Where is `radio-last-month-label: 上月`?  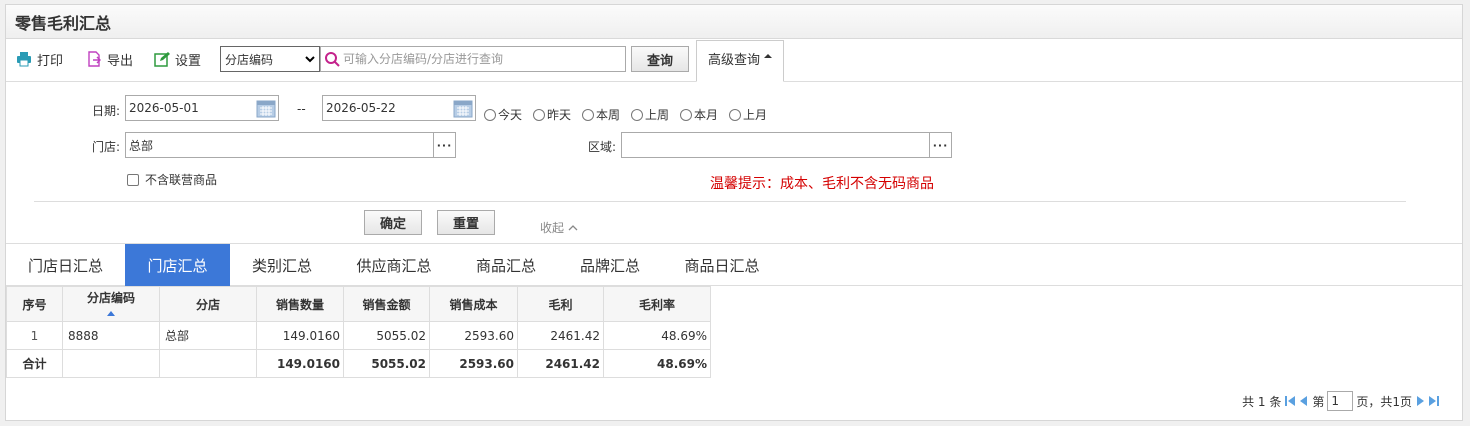 radio-last-month-label: 上月 is located at coordinates (755, 115).